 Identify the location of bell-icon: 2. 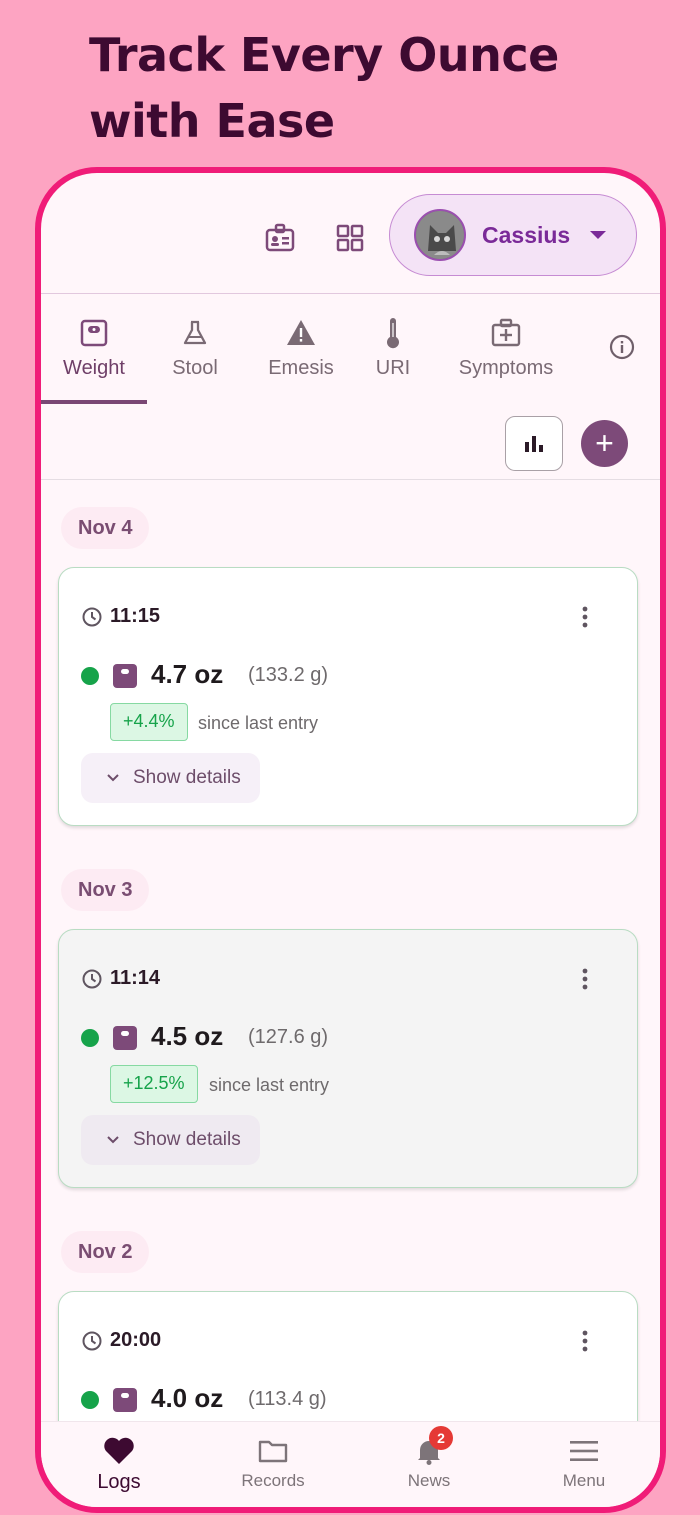
(433, 1446).